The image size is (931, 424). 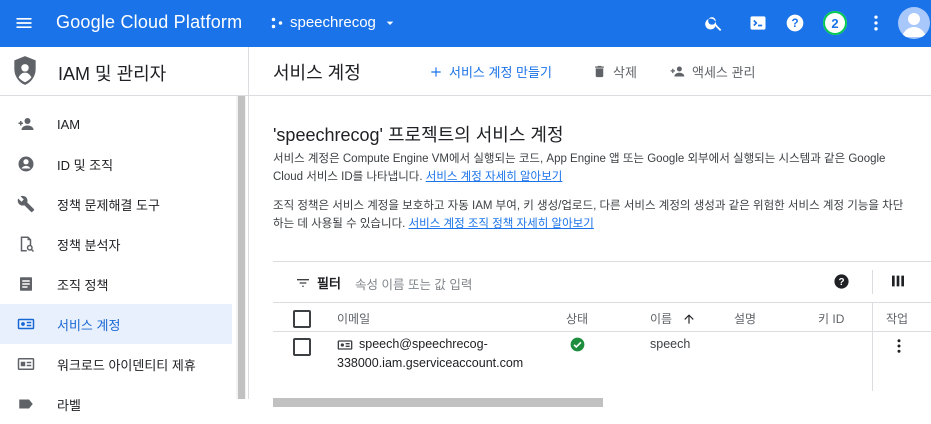 What do you see at coordinates (69, 405) in the screenshot?
I see `sidebar-item-label: 라벨` at bounding box center [69, 405].